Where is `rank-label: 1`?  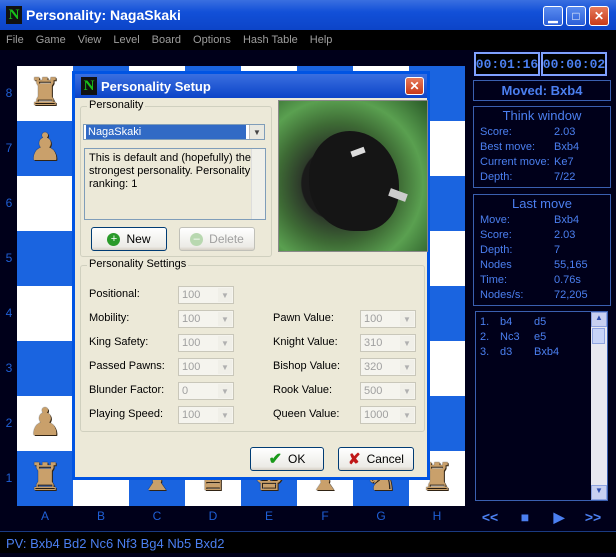
rank-label: 1 is located at coordinates (9, 478).